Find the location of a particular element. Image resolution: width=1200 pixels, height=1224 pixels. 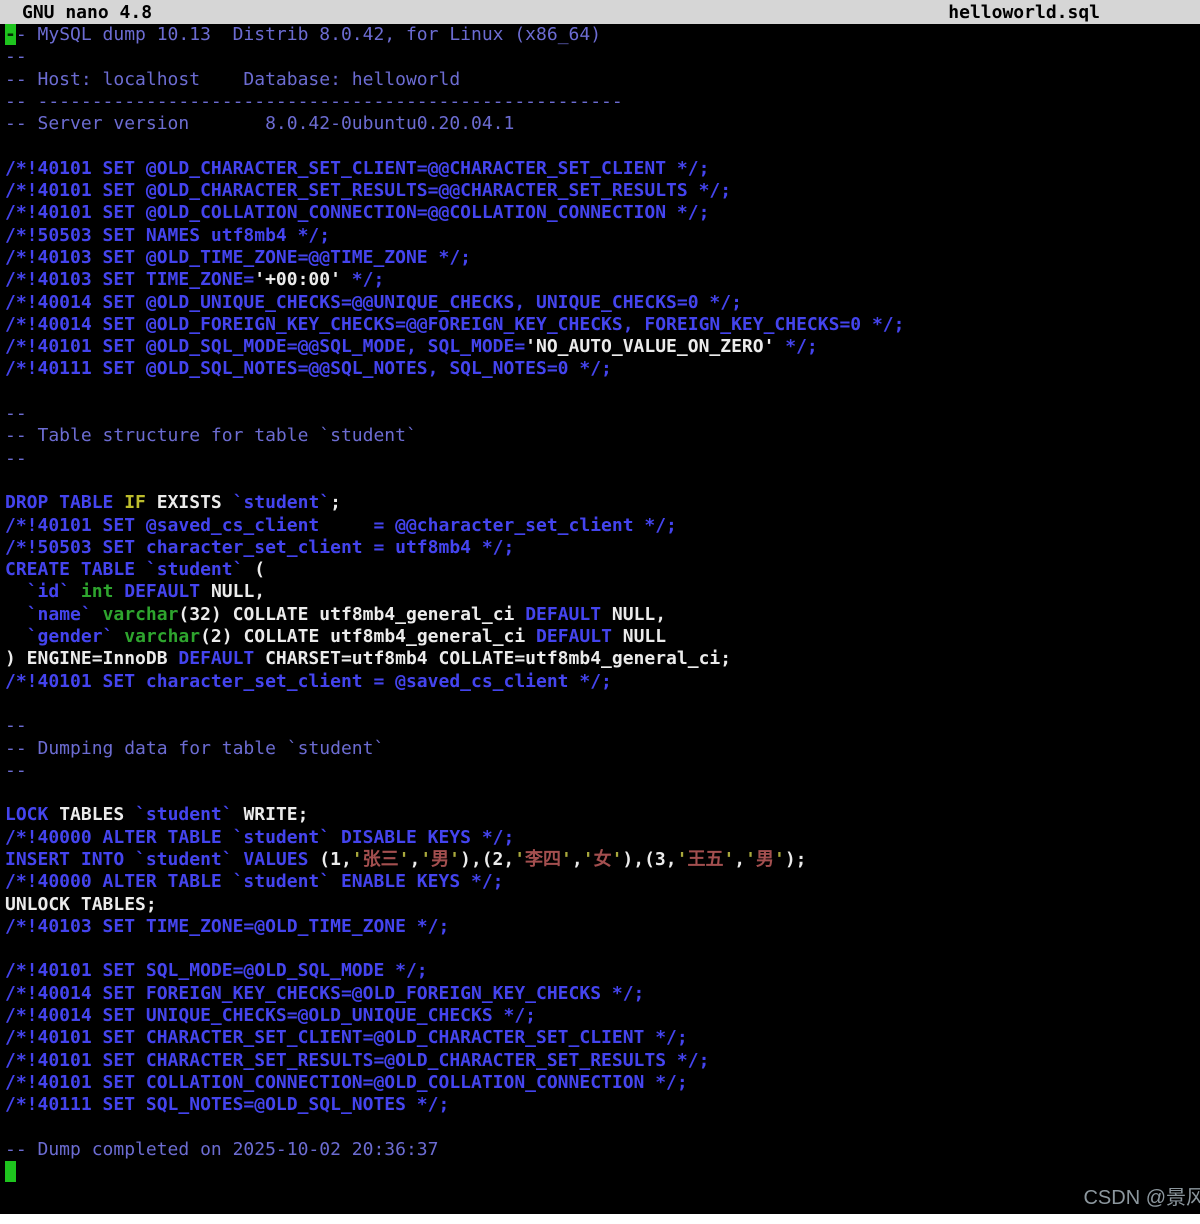

code-segment: 李四 is located at coordinates (543, 859).